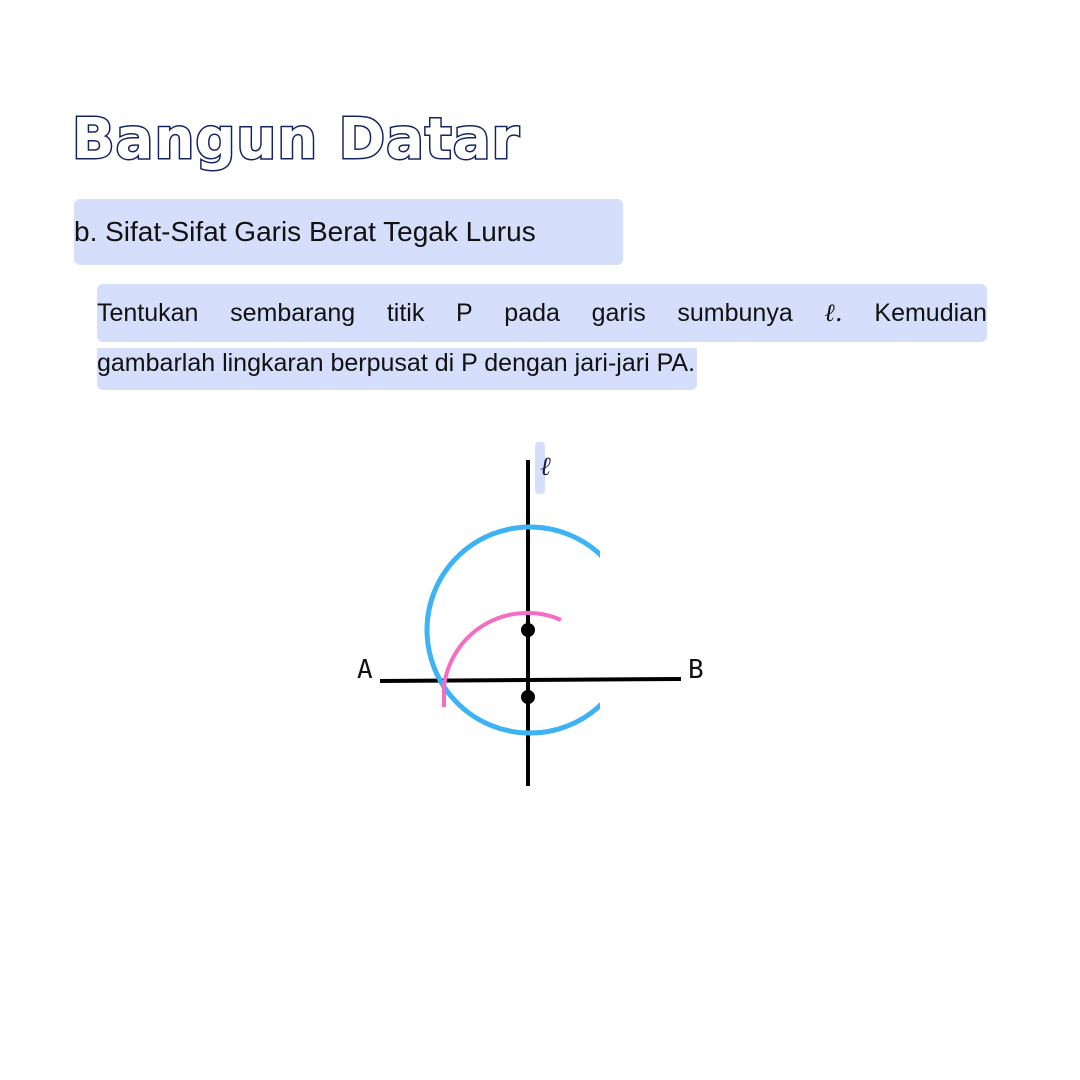  What do you see at coordinates (696, 670) in the screenshot?
I see `label-point-b: B` at bounding box center [696, 670].